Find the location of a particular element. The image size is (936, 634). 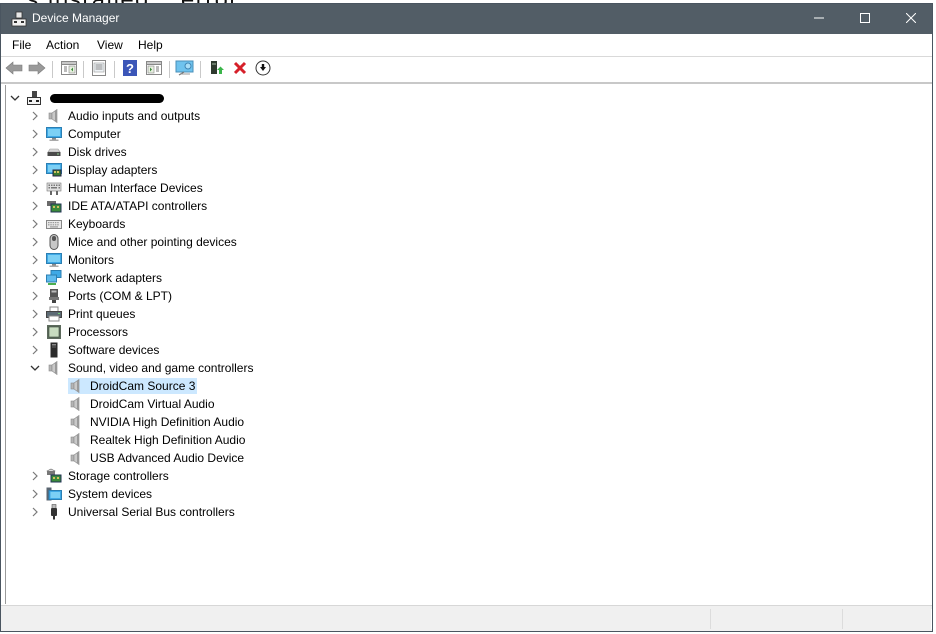

uninstall-device-button is located at coordinates (240, 69).